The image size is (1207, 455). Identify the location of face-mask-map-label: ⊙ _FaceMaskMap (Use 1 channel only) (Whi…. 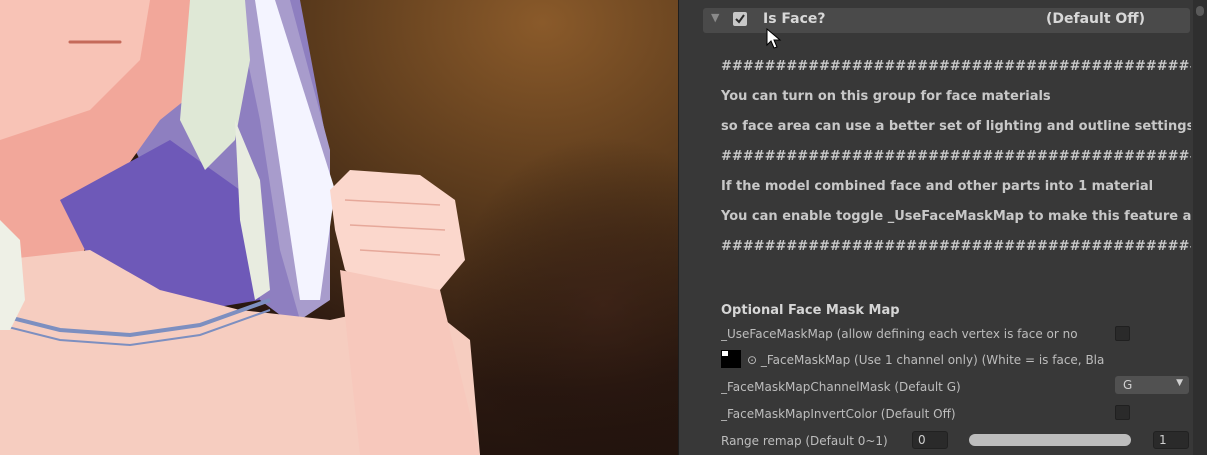
(926, 360).